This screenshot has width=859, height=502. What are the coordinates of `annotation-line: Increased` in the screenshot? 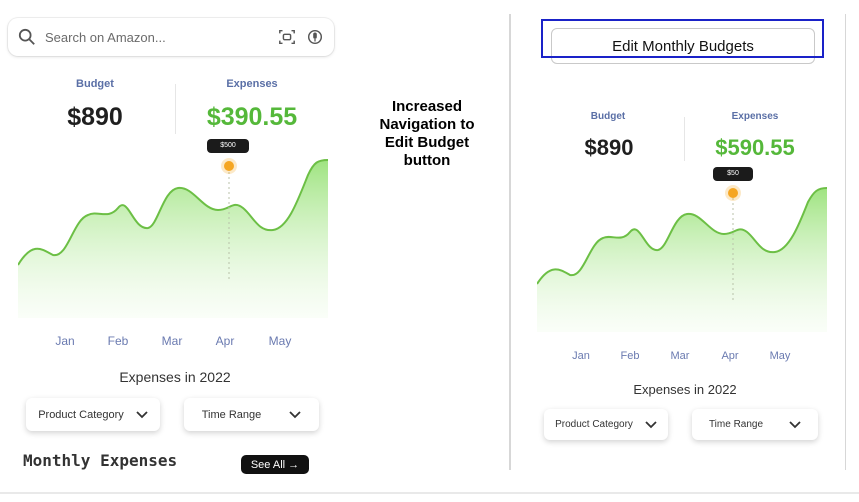 It's located at (427, 106).